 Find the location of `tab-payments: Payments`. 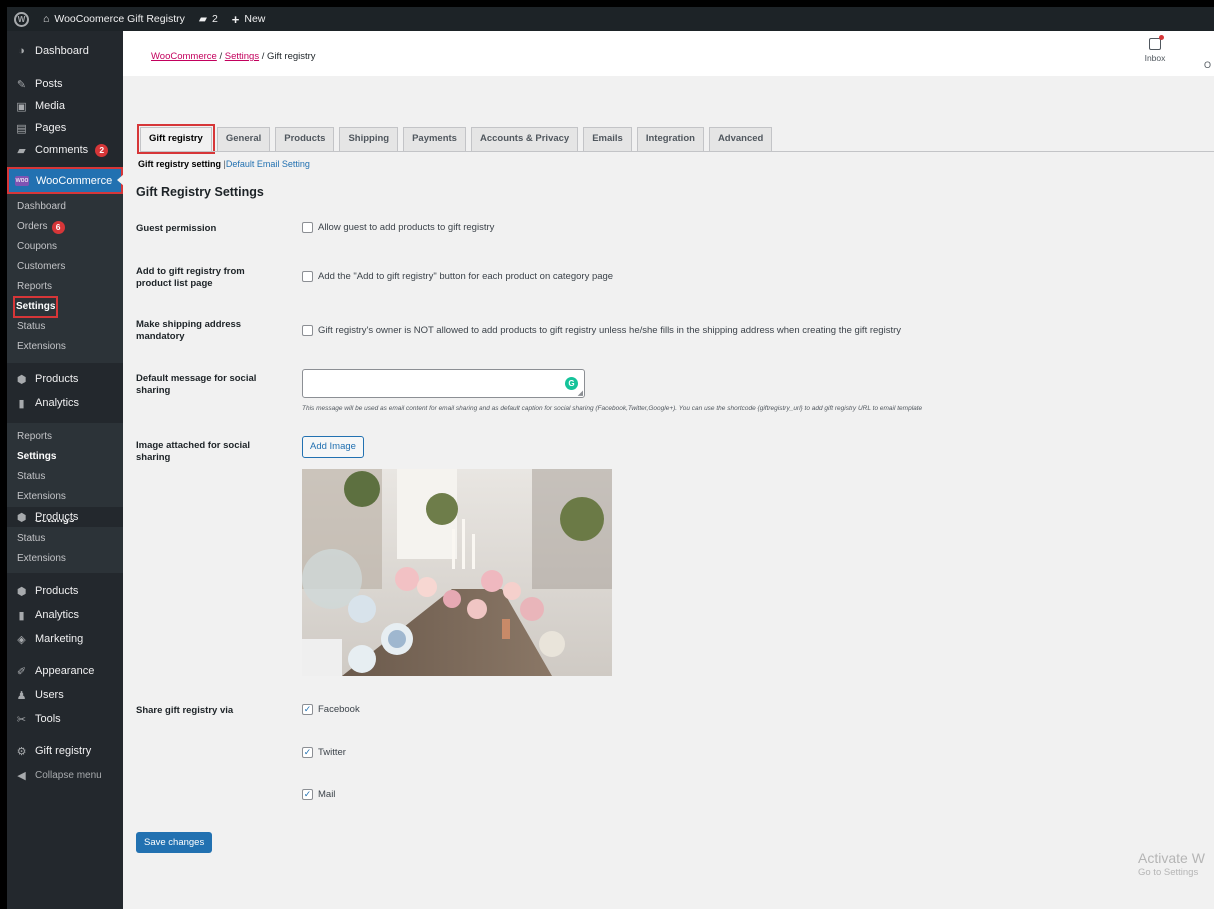

tab-payments: Payments is located at coordinates (434, 139).